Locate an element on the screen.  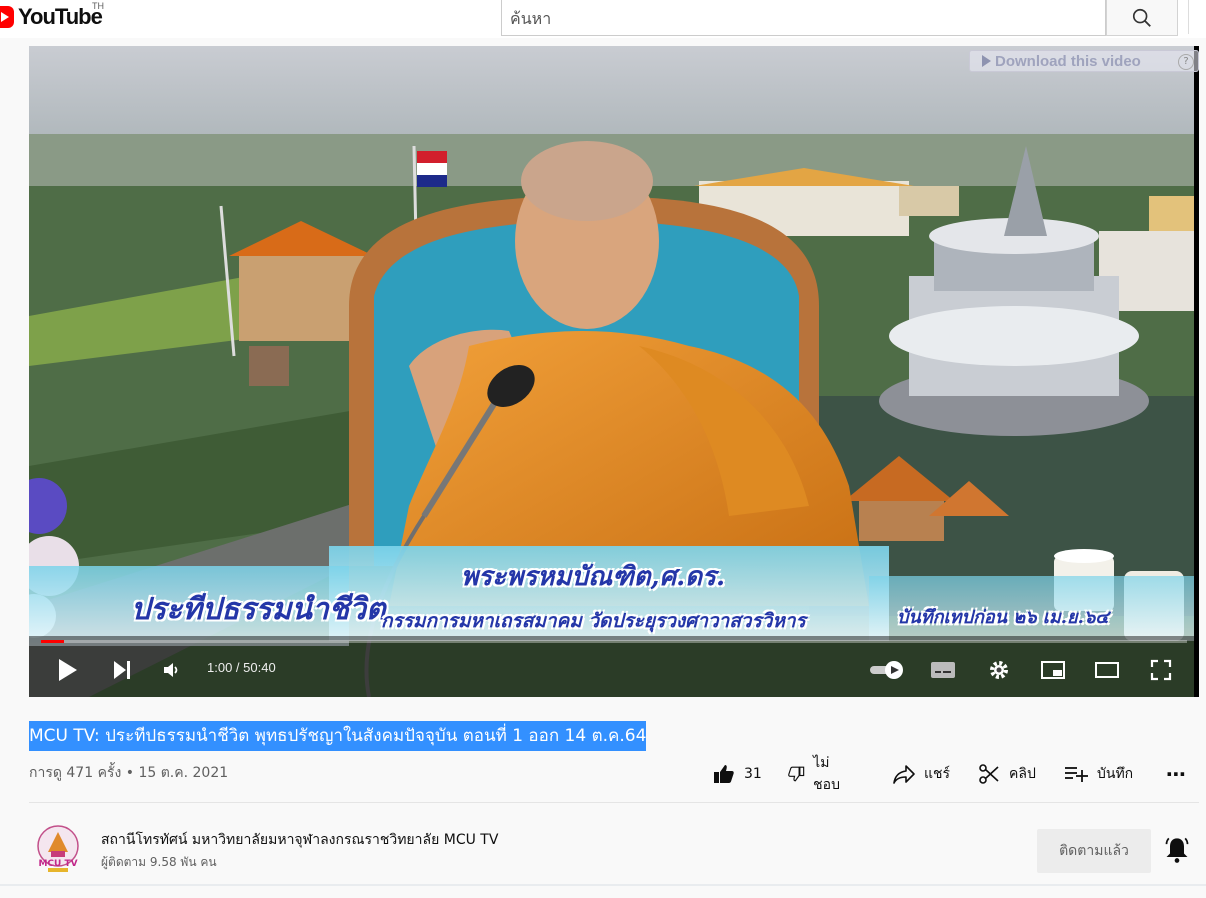
thumbs-up-icon is located at coordinates (724, 774).